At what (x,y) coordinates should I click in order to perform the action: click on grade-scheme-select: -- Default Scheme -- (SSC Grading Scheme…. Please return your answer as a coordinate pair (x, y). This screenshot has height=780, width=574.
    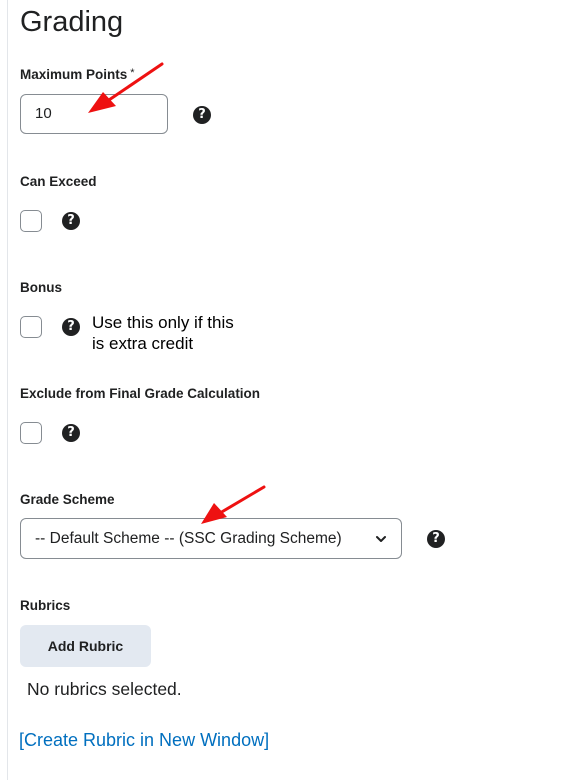
    Looking at the image, I should click on (211, 538).